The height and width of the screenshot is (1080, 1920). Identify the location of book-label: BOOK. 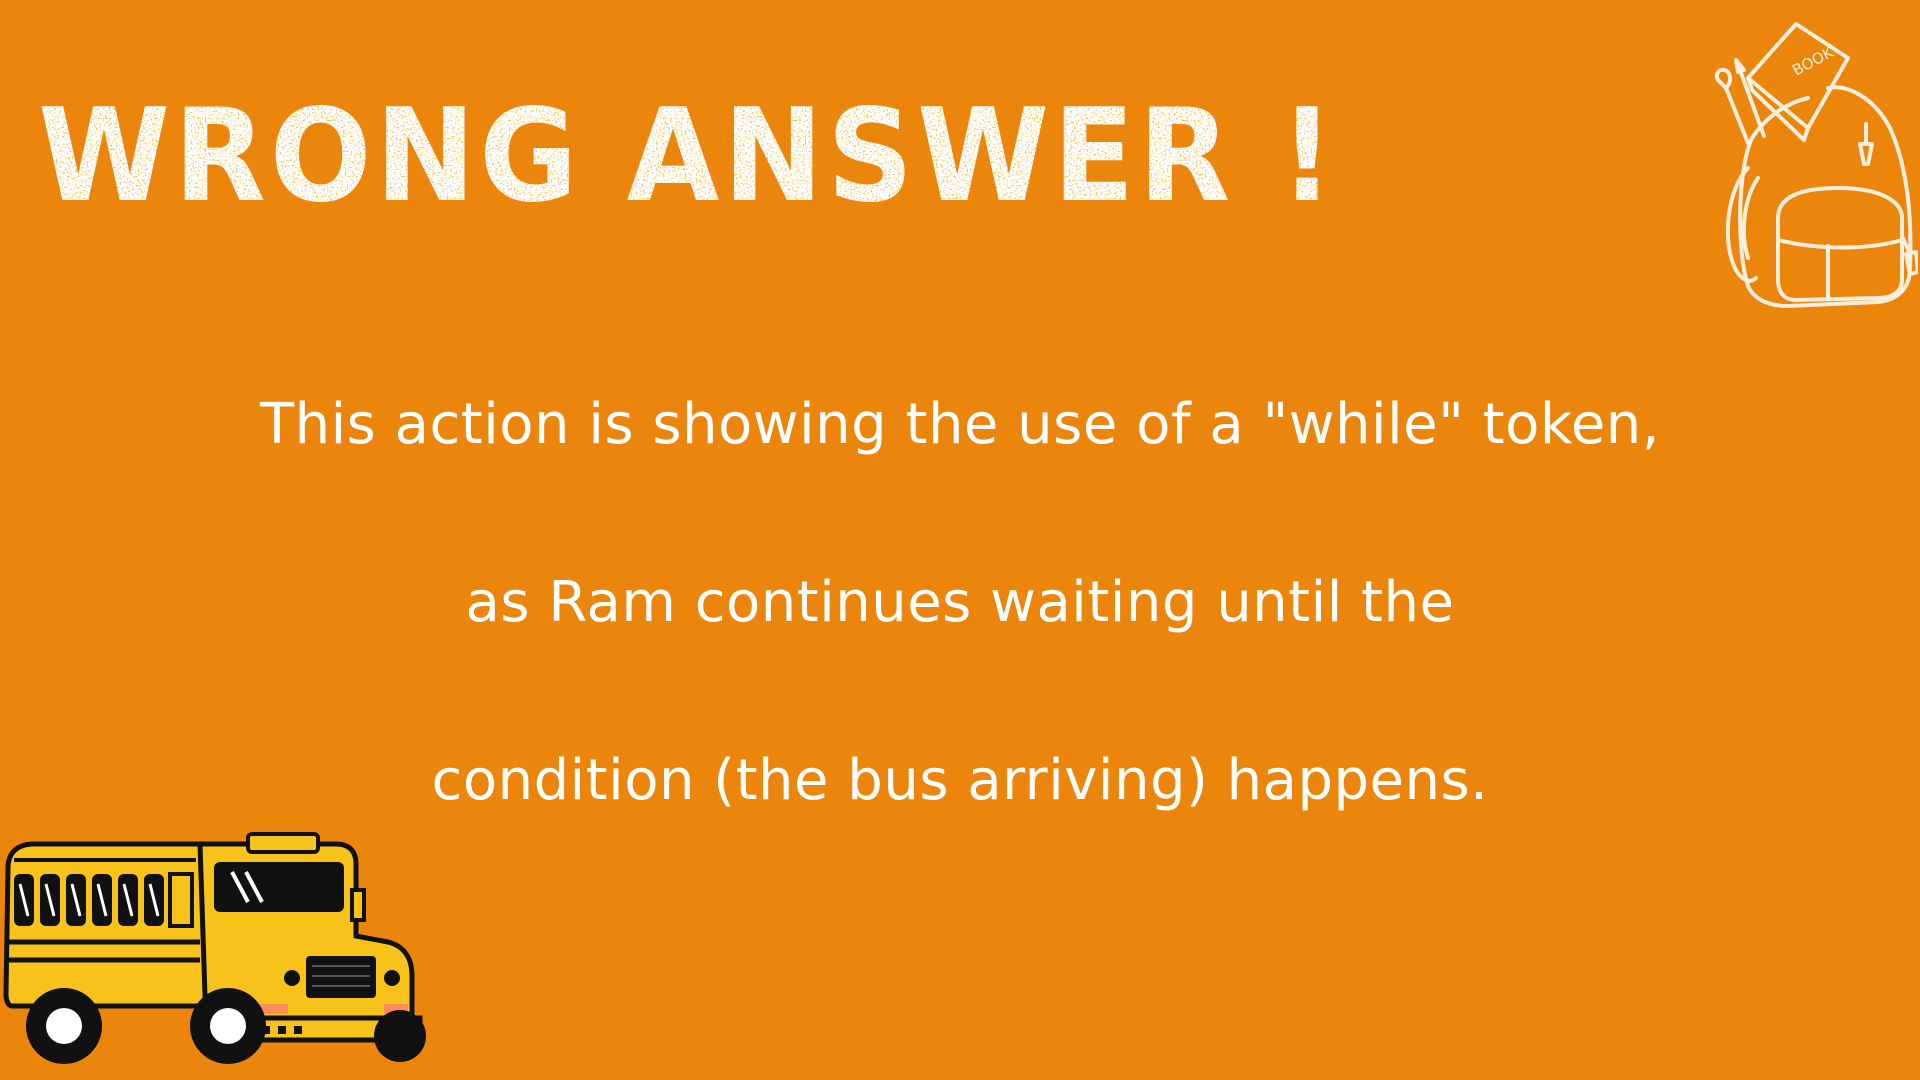
(1813, 61).